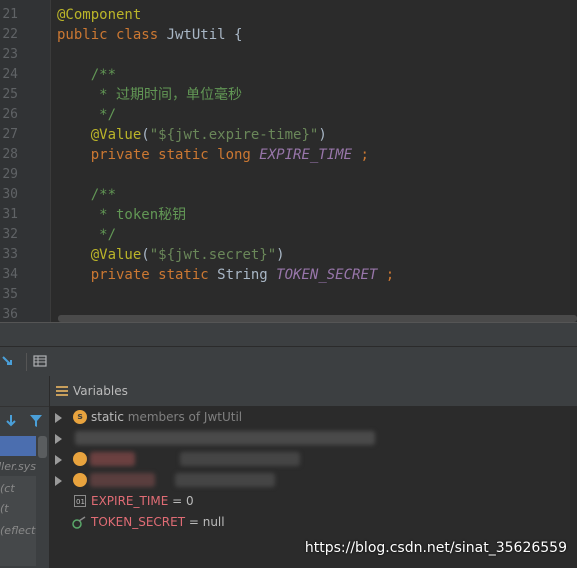 This screenshot has height=568, width=577. Describe the element at coordinates (158, 155) in the screenshot. I see `code-token: private static long` at that location.